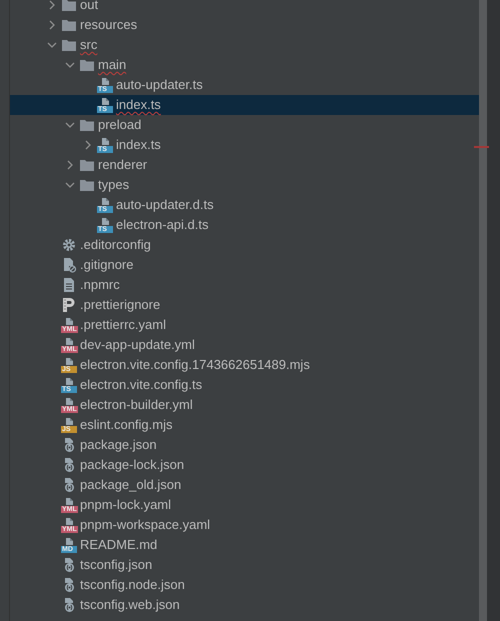  Describe the element at coordinates (107, 265) in the screenshot. I see `file-name: .gitignore` at that location.